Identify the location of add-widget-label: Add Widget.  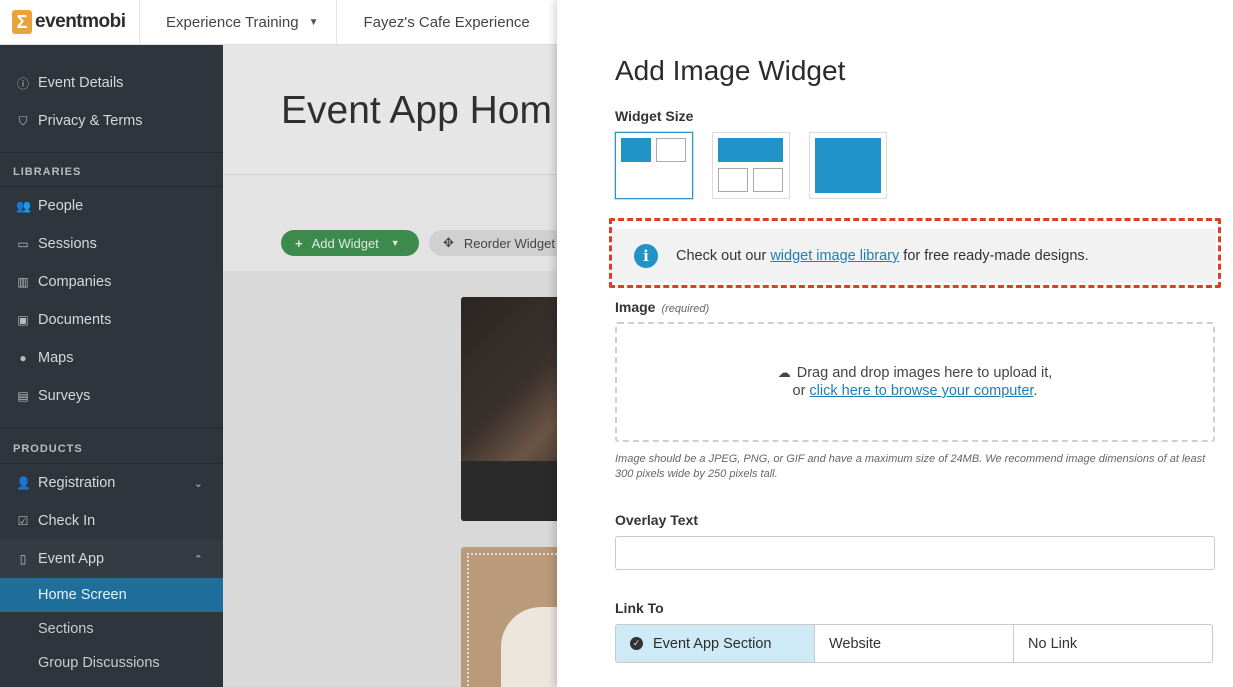
(345, 243).